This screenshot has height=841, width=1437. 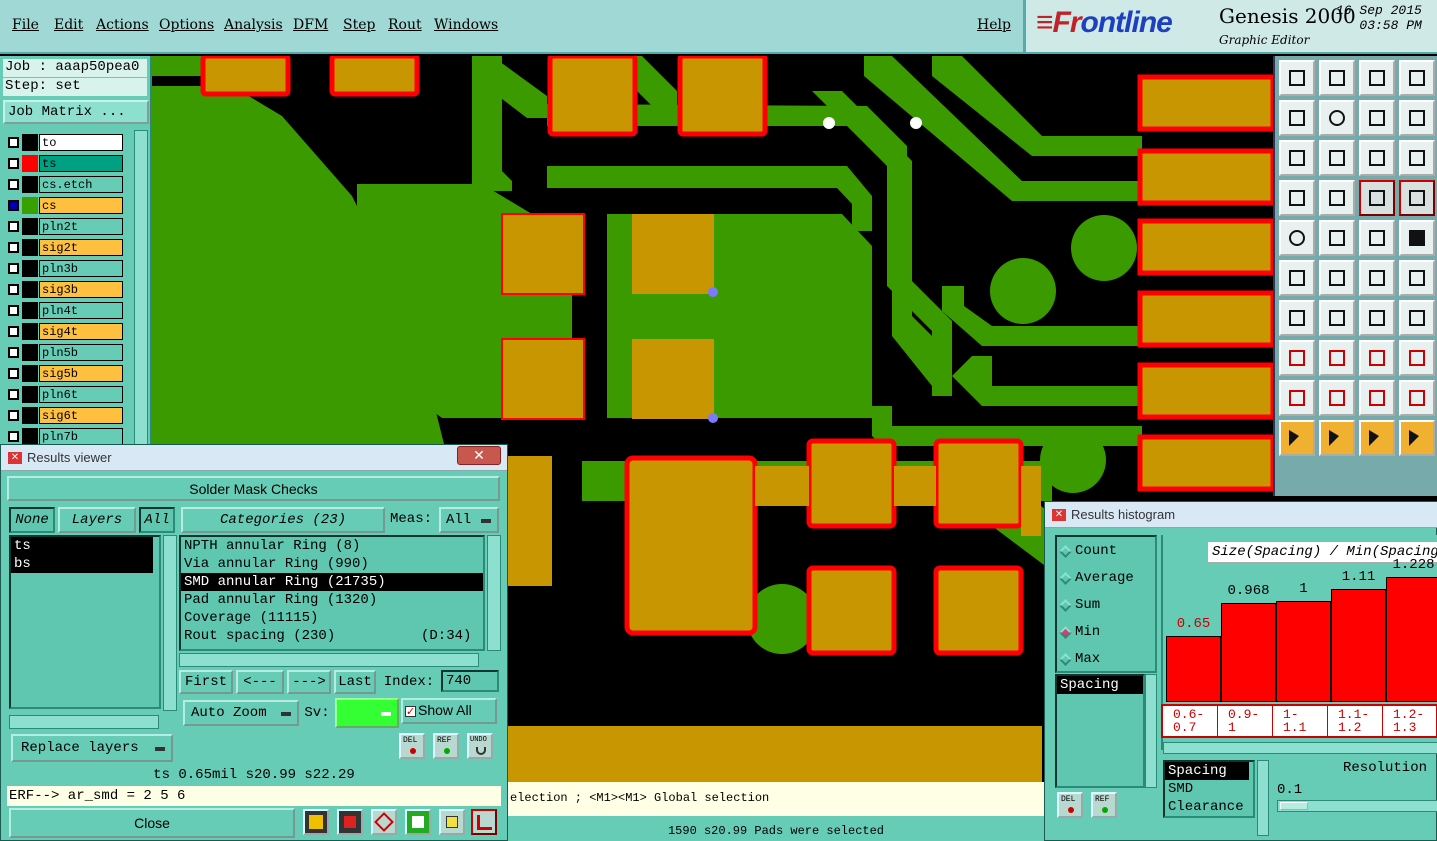 What do you see at coordinates (81, 268) in the screenshot?
I see `layer-name: pln3b` at bounding box center [81, 268].